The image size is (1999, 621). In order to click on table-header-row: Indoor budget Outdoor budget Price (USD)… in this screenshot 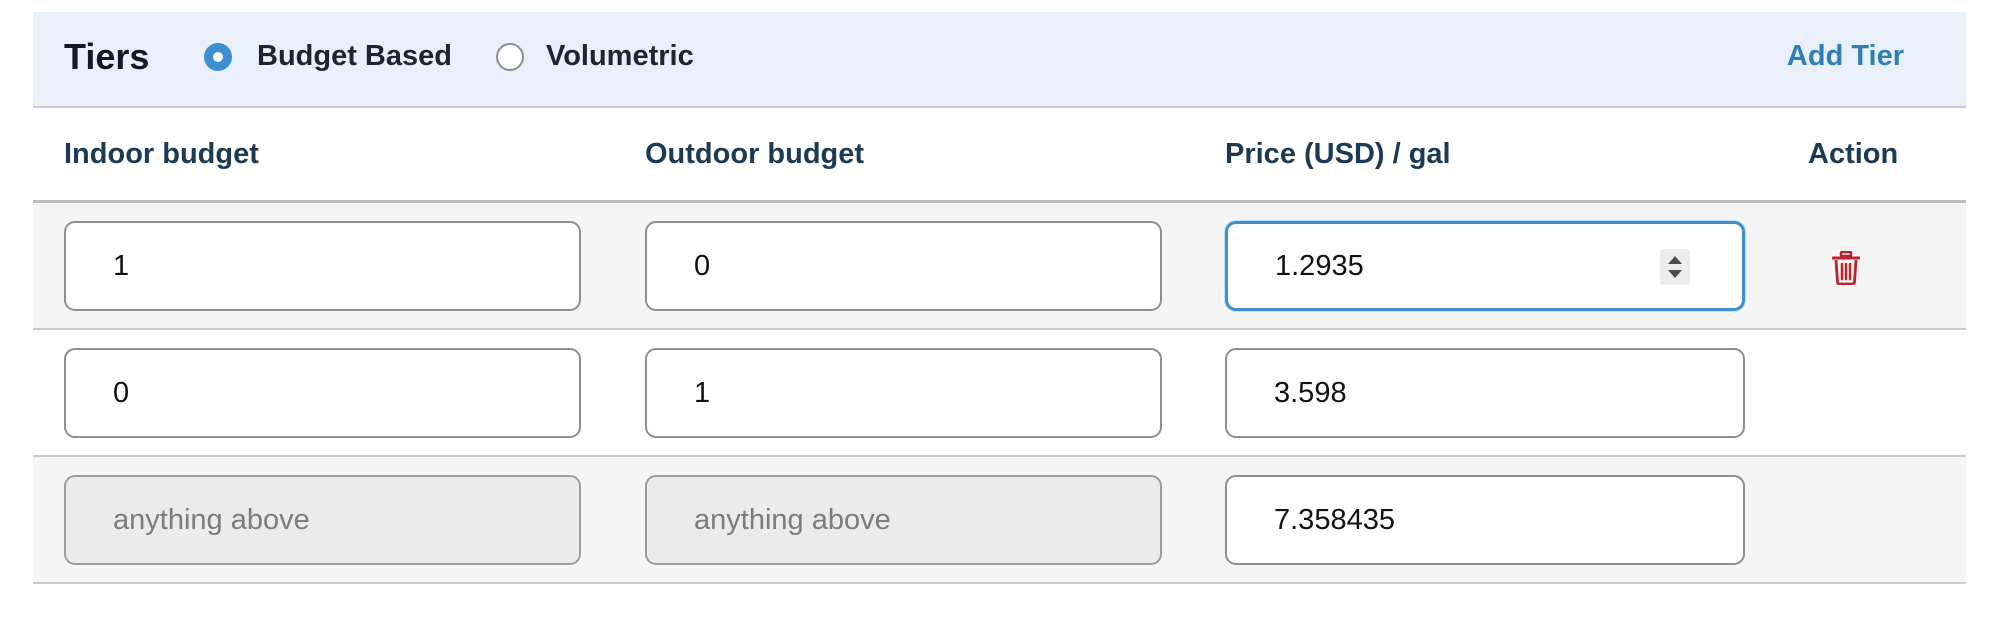, I will do `click(999, 155)`.